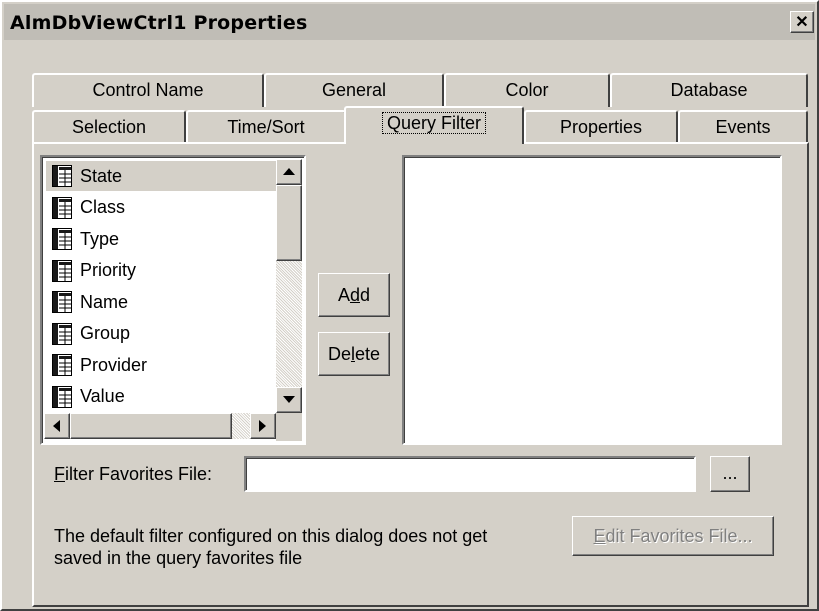  Describe the element at coordinates (104, 301) in the screenshot. I see `field-list-item-label: Name` at that location.